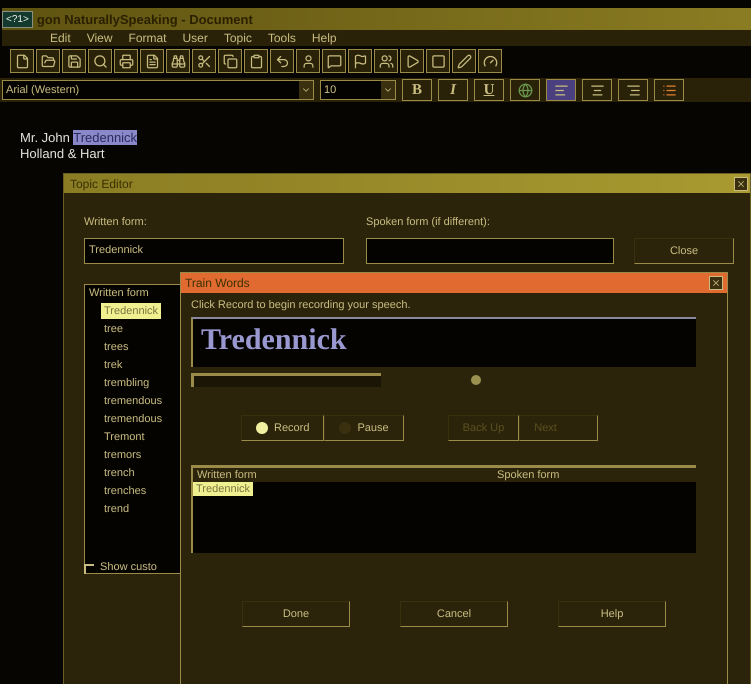  I want to click on bold-button: B, so click(417, 90).